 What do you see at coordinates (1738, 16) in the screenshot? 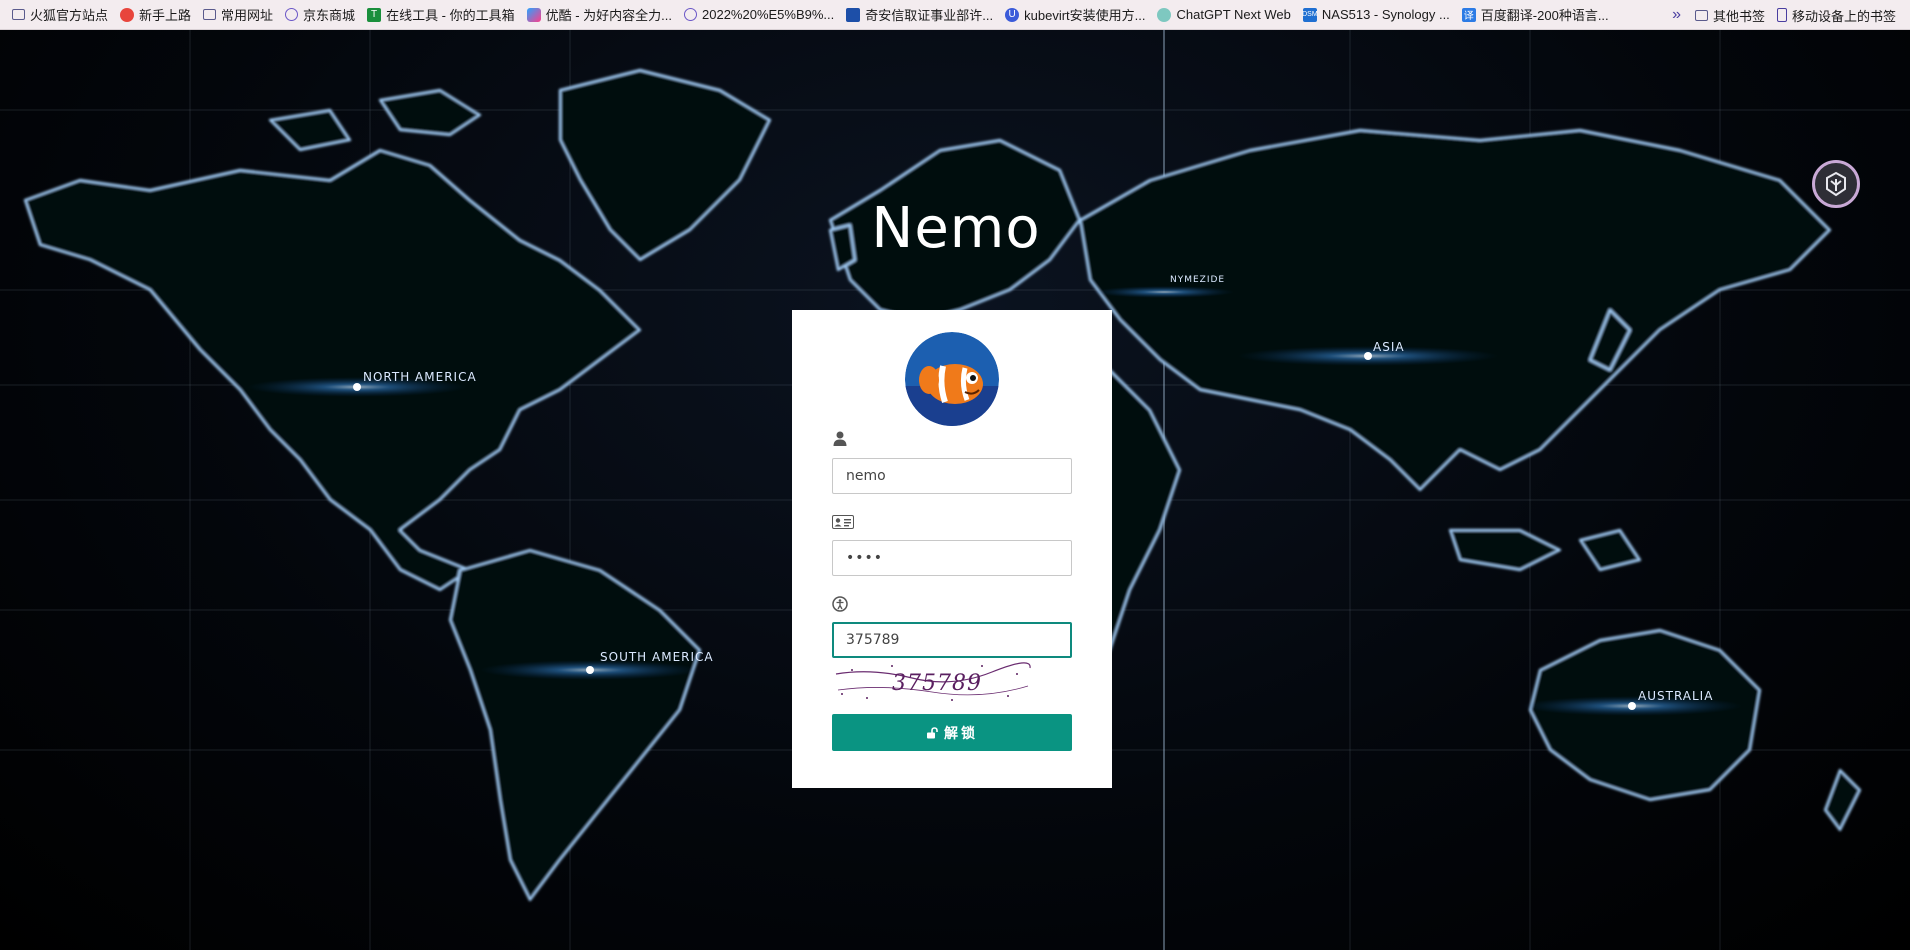
I see `bookmark-label: 其他书签` at bounding box center [1738, 16].